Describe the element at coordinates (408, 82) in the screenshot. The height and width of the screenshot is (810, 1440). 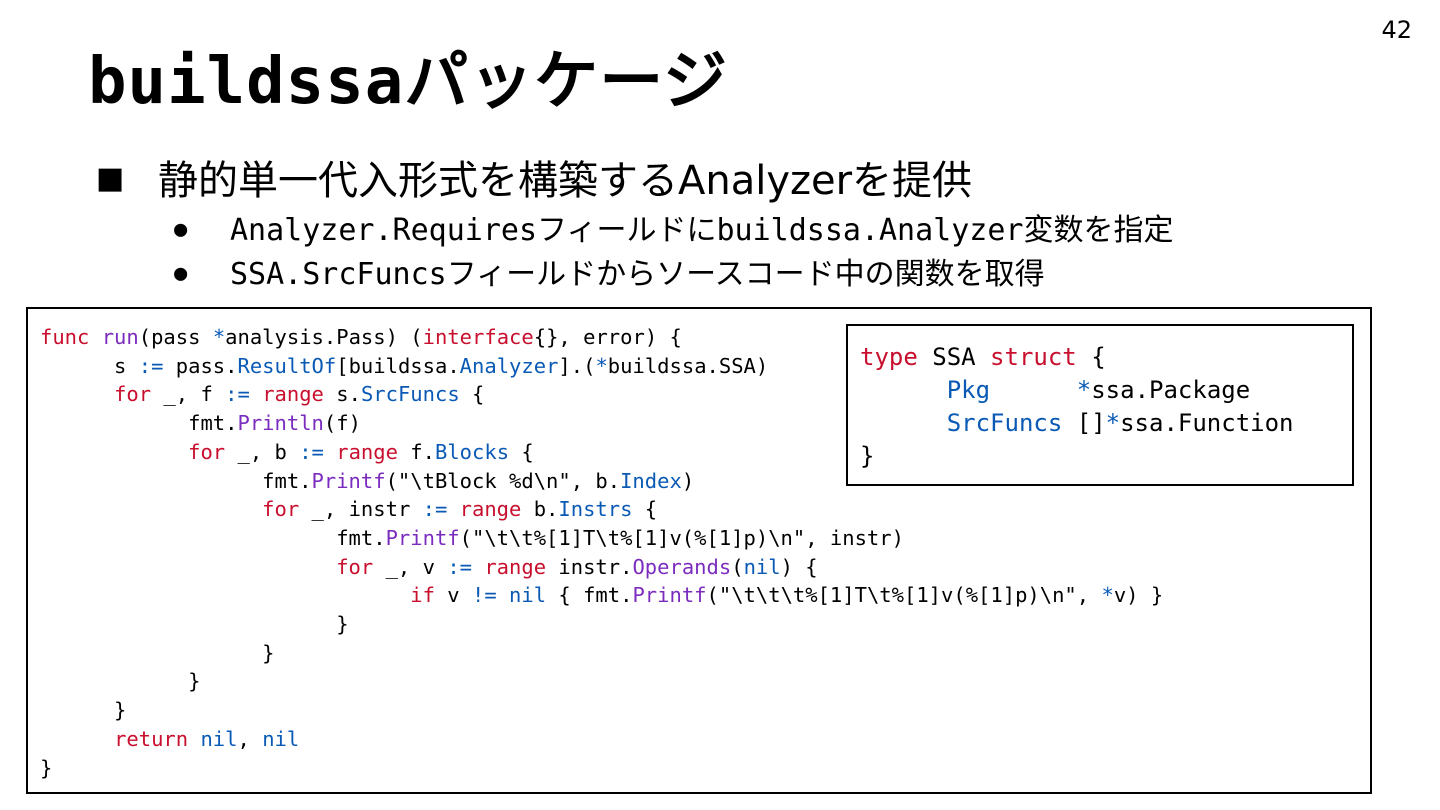
I see `slide-title: buildssaパッケージ` at that location.